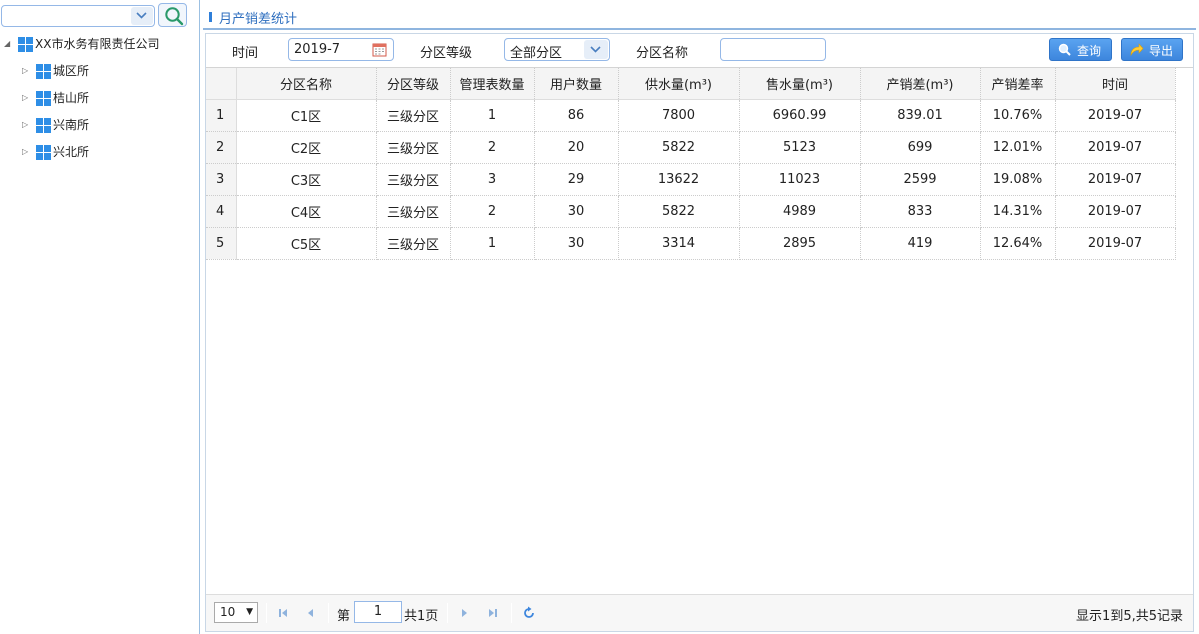  Describe the element at coordinates (557, 49) in the screenshot. I see `level-select: 全部分区` at that location.